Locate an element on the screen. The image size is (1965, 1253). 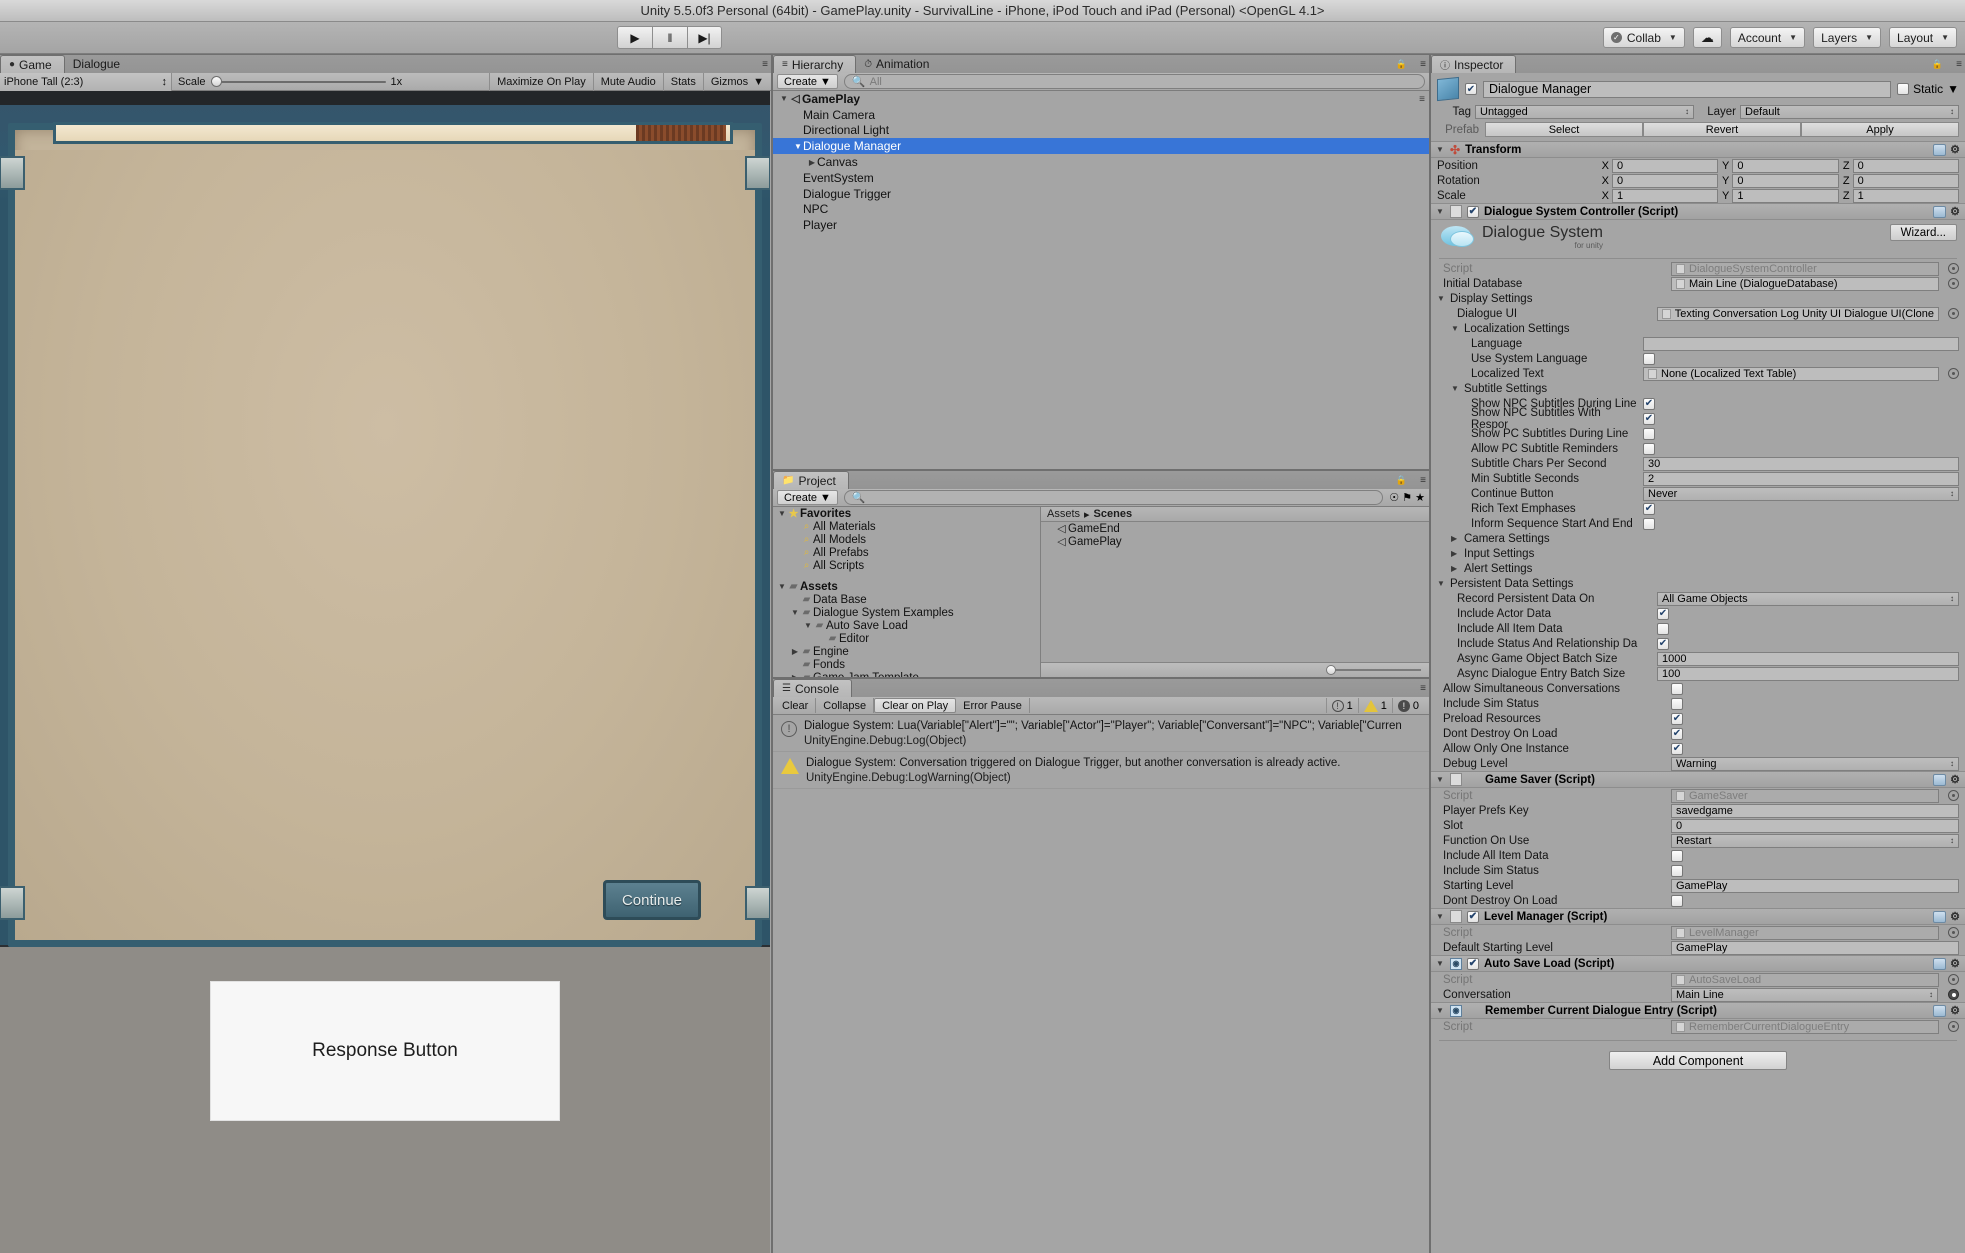
project-tree-item-engine: ▶ ▰ Engine is located at coordinates (906, 651).